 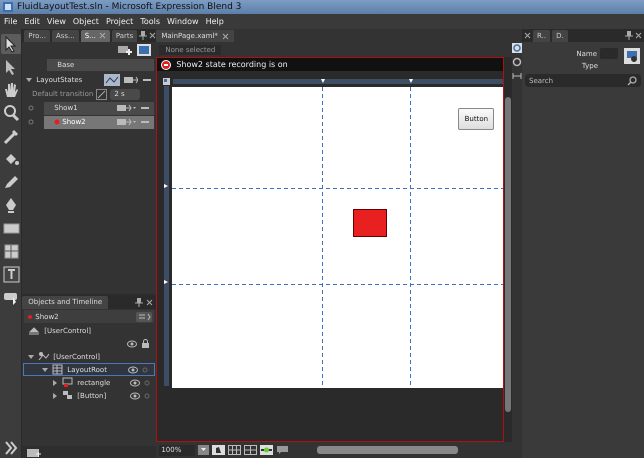 What do you see at coordinates (232, 64) in the screenshot?
I see `recording-message: Show2 state recording is on` at bounding box center [232, 64].